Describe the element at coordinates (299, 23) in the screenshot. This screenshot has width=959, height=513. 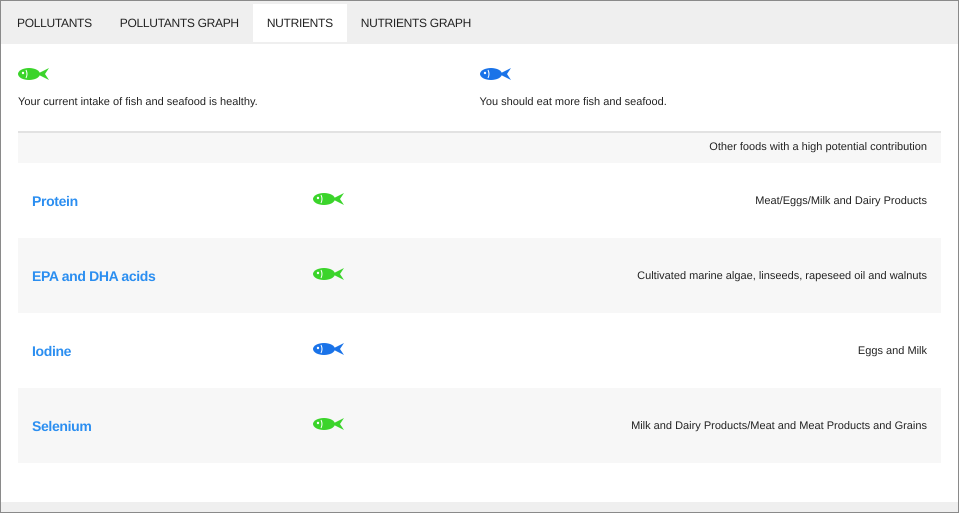
I see `tab: NUTRIENTS` at that location.